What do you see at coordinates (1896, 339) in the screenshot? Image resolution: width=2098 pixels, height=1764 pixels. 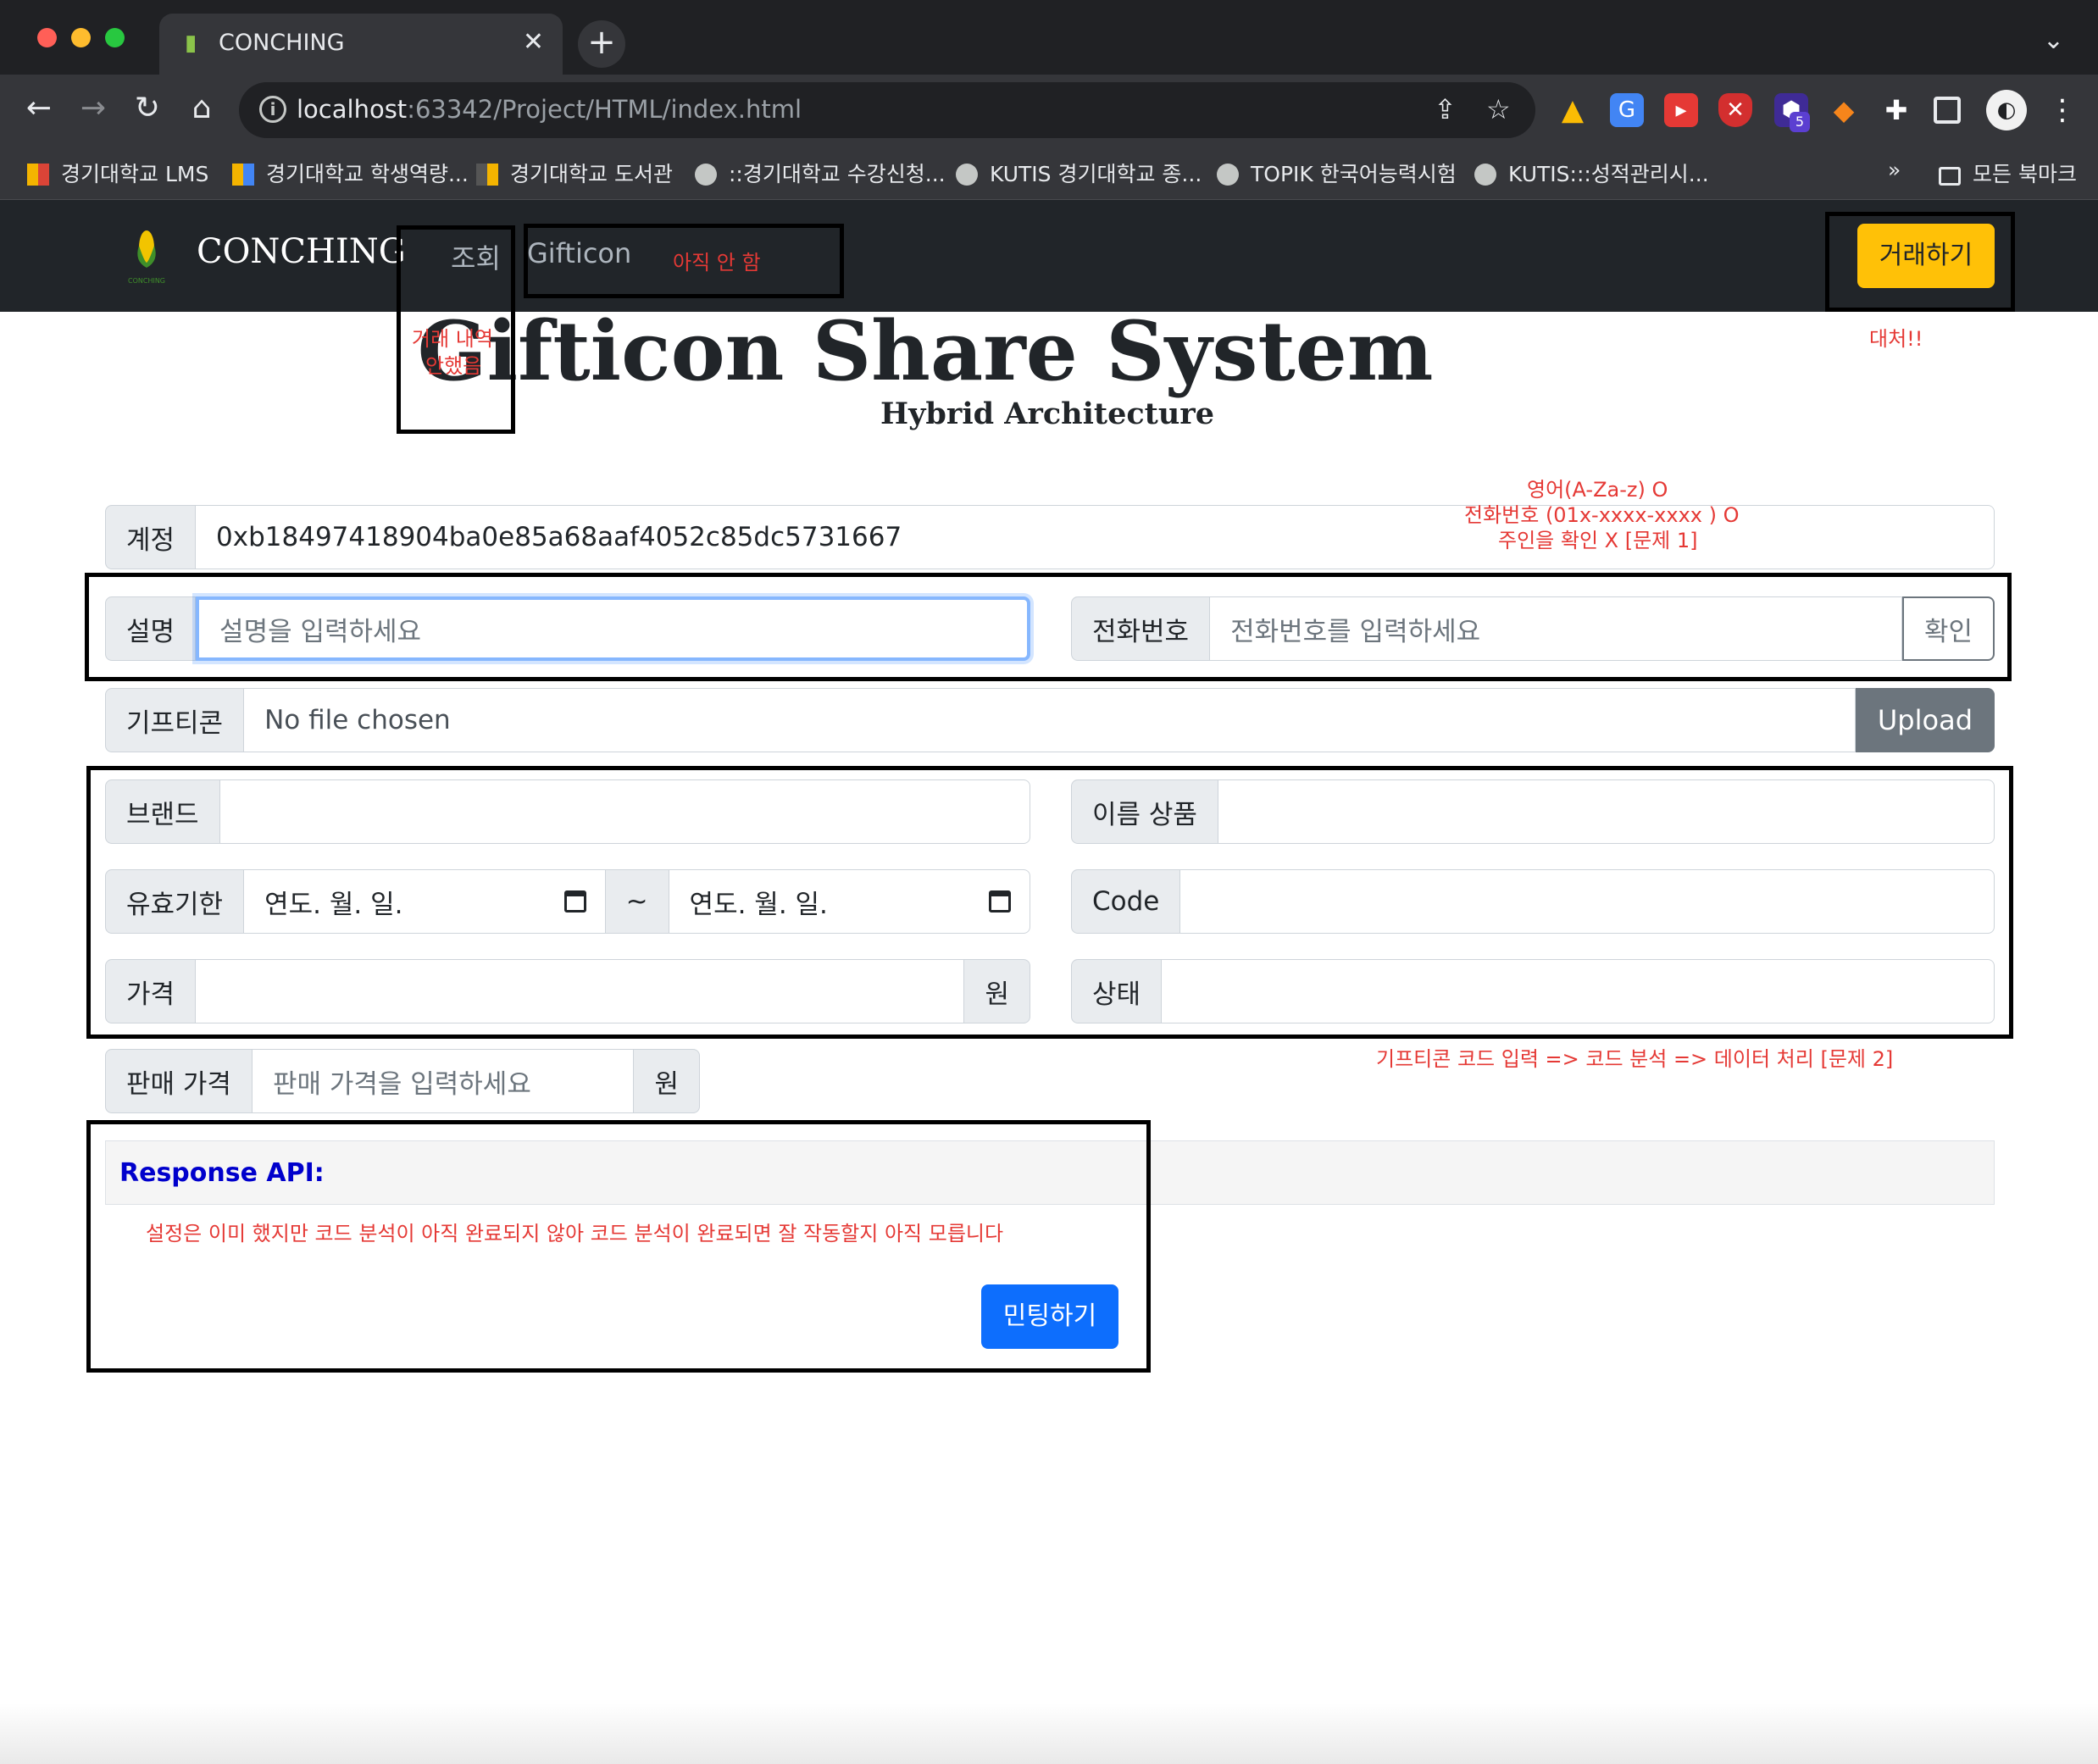 I see `note-replace: 대처!!` at bounding box center [1896, 339].